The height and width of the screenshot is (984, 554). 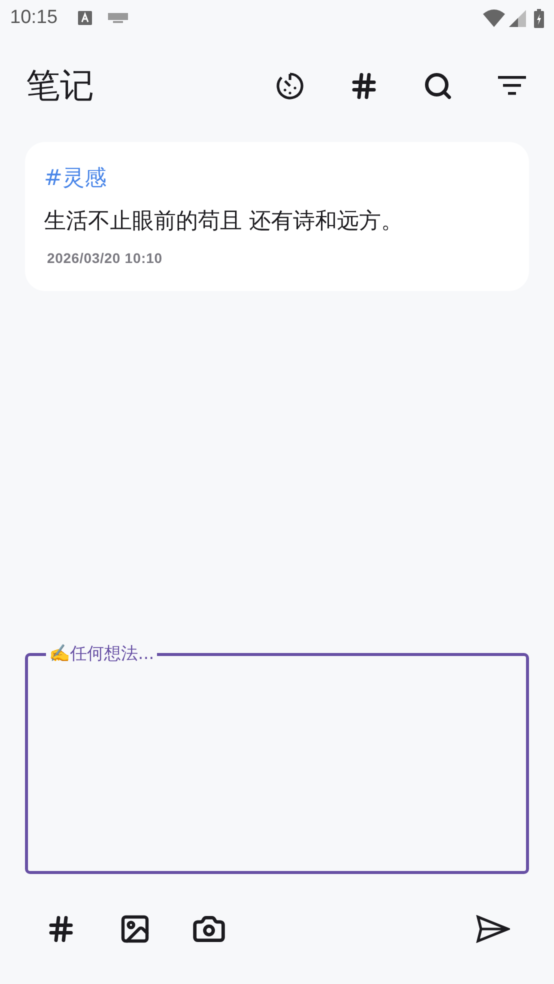 I want to click on note-tag: #灵感, so click(x=75, y=178).